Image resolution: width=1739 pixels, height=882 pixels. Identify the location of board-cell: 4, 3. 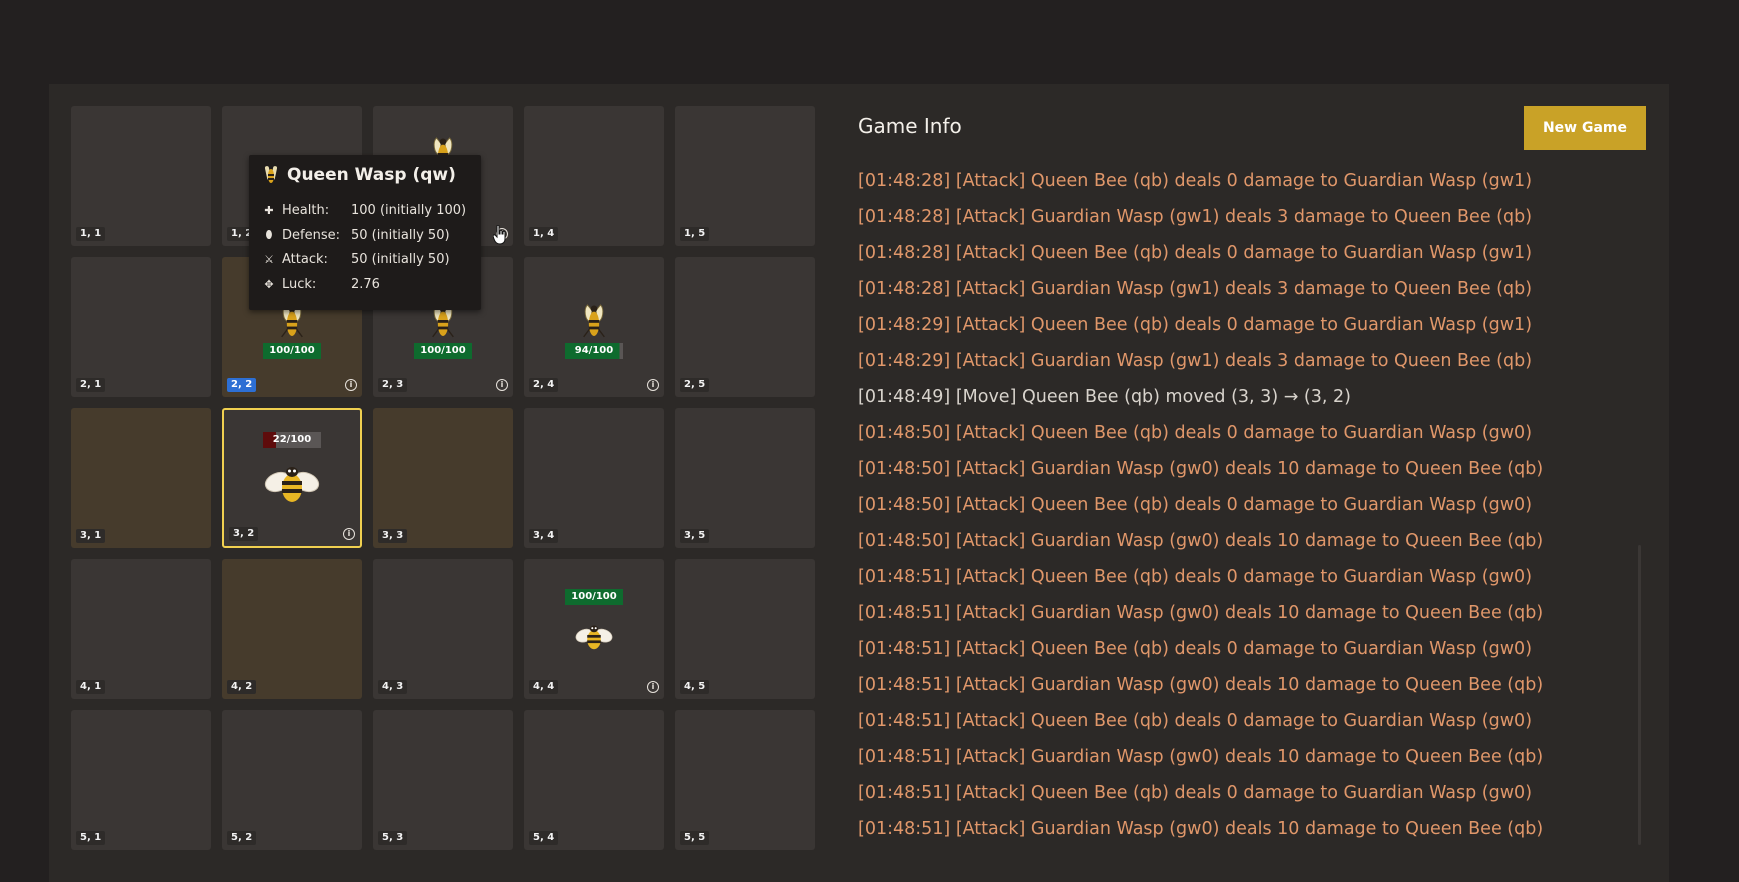
(443, 629).